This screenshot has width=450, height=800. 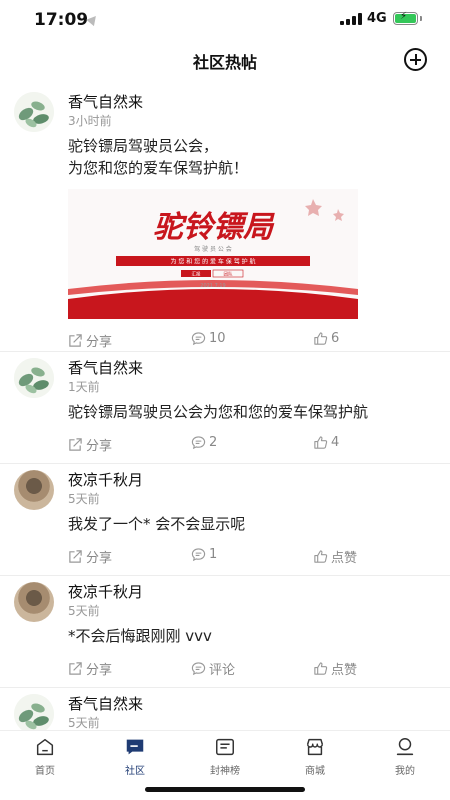 I want to click on nav-ranking-label: 封神榜, so click(x=225, y=771).